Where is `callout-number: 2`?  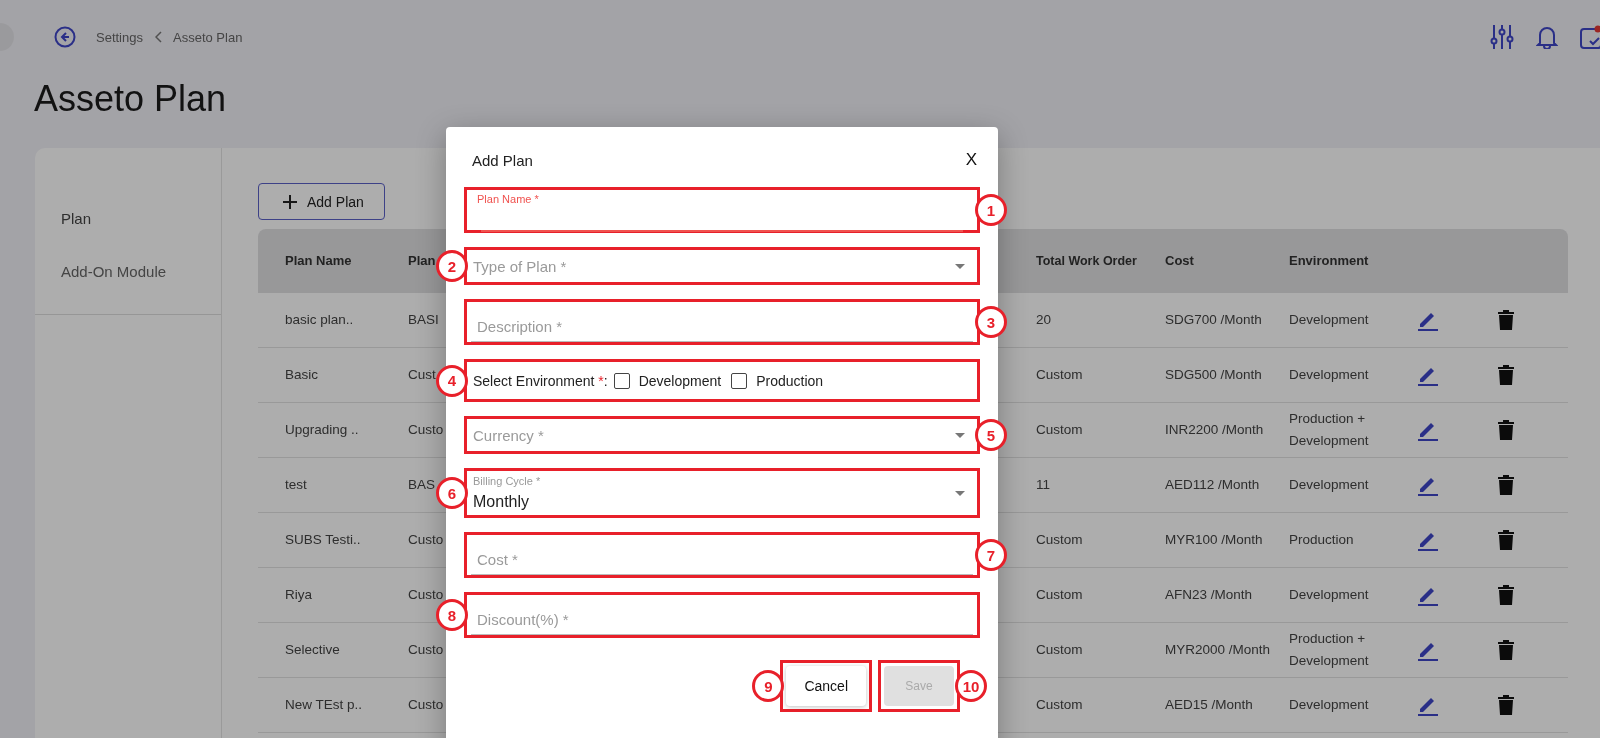
callout-number: 2 is located at coordinates (452, 266).